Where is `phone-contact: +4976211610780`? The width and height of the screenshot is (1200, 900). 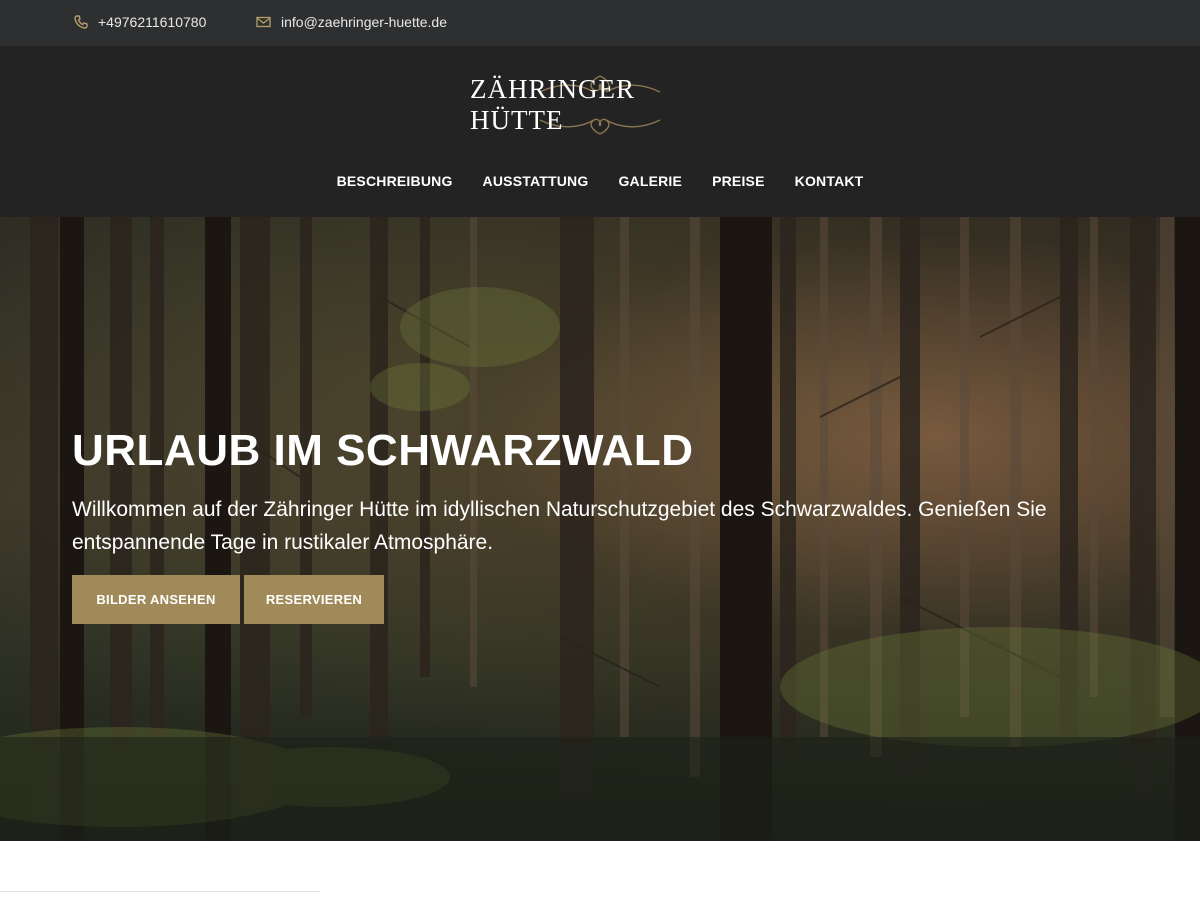 phone-contact: +4976211610780 is located at coordinates (140, 22).